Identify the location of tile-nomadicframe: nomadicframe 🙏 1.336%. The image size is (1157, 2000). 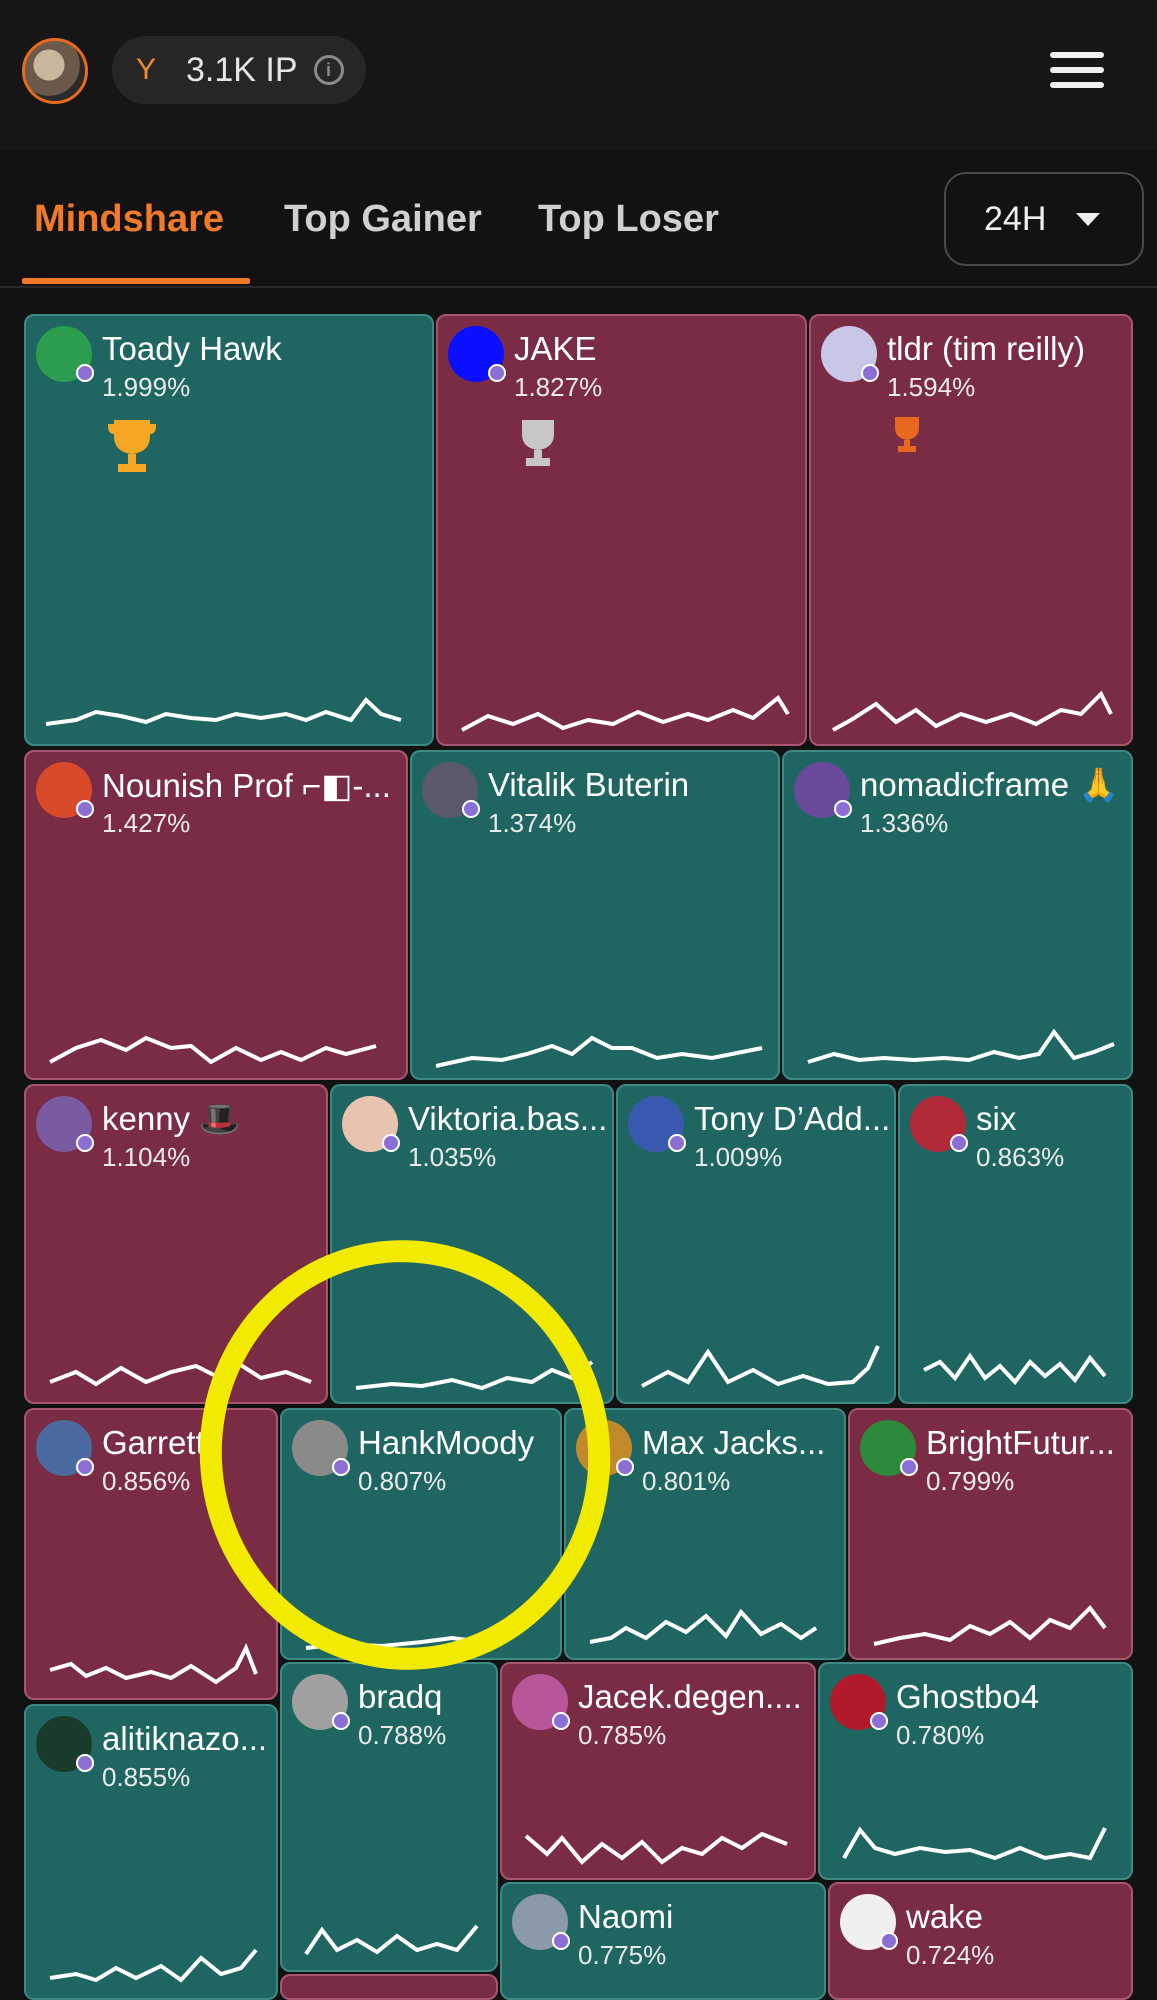
(957, 915).